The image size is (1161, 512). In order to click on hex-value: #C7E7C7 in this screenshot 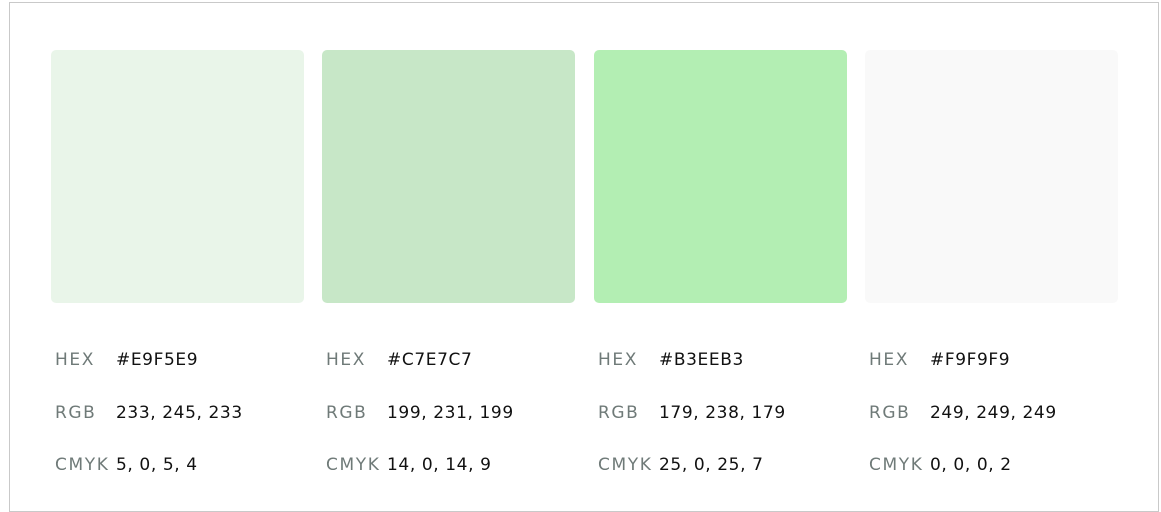, I will do `click(429, 360)`.